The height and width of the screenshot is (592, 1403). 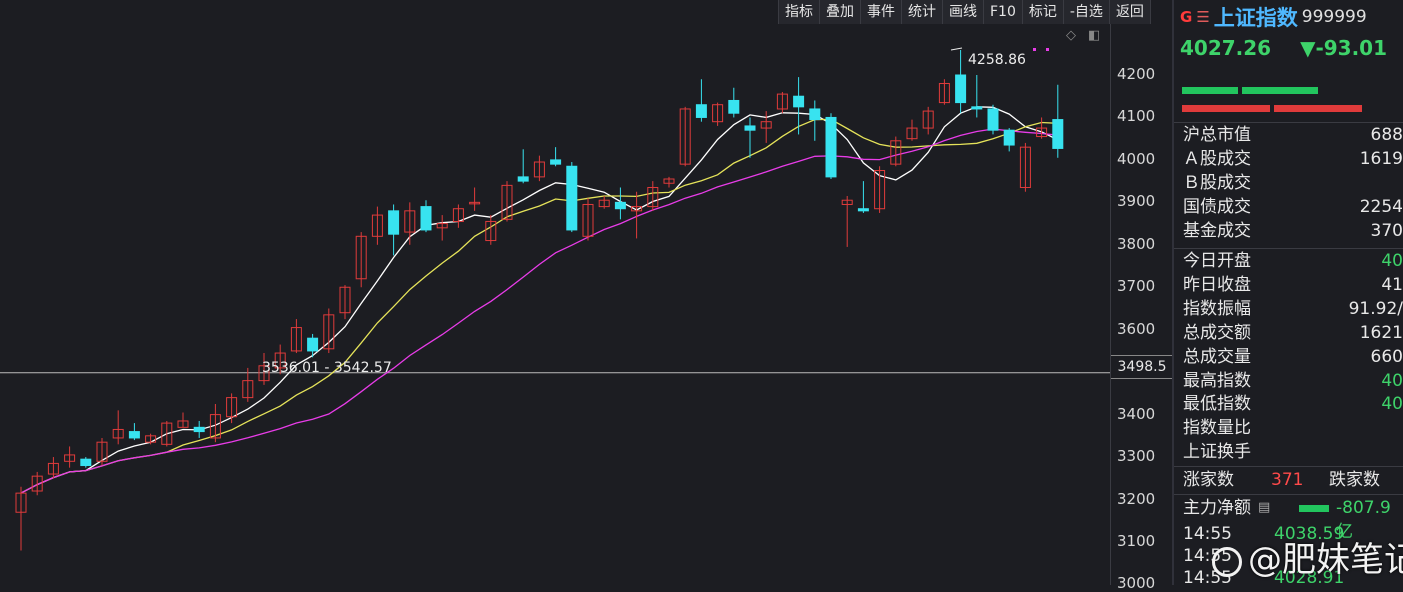 What do you see at coordinates (1136, 286) in the screenshot?
I see `y-tick-label: 3700` at bounding box center [1136, 286].